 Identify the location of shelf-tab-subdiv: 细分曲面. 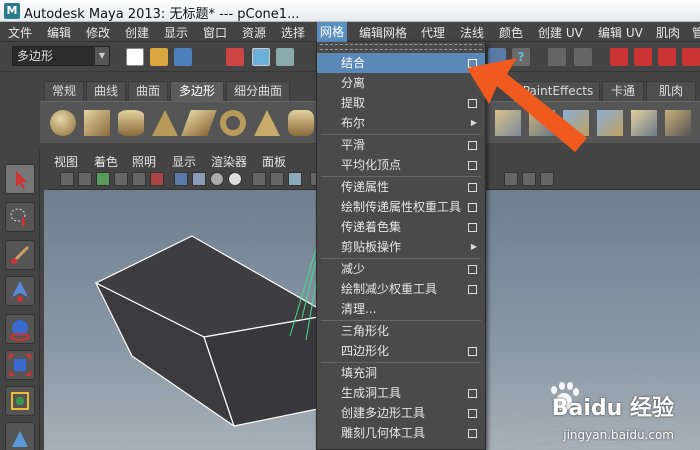
(258, 91).